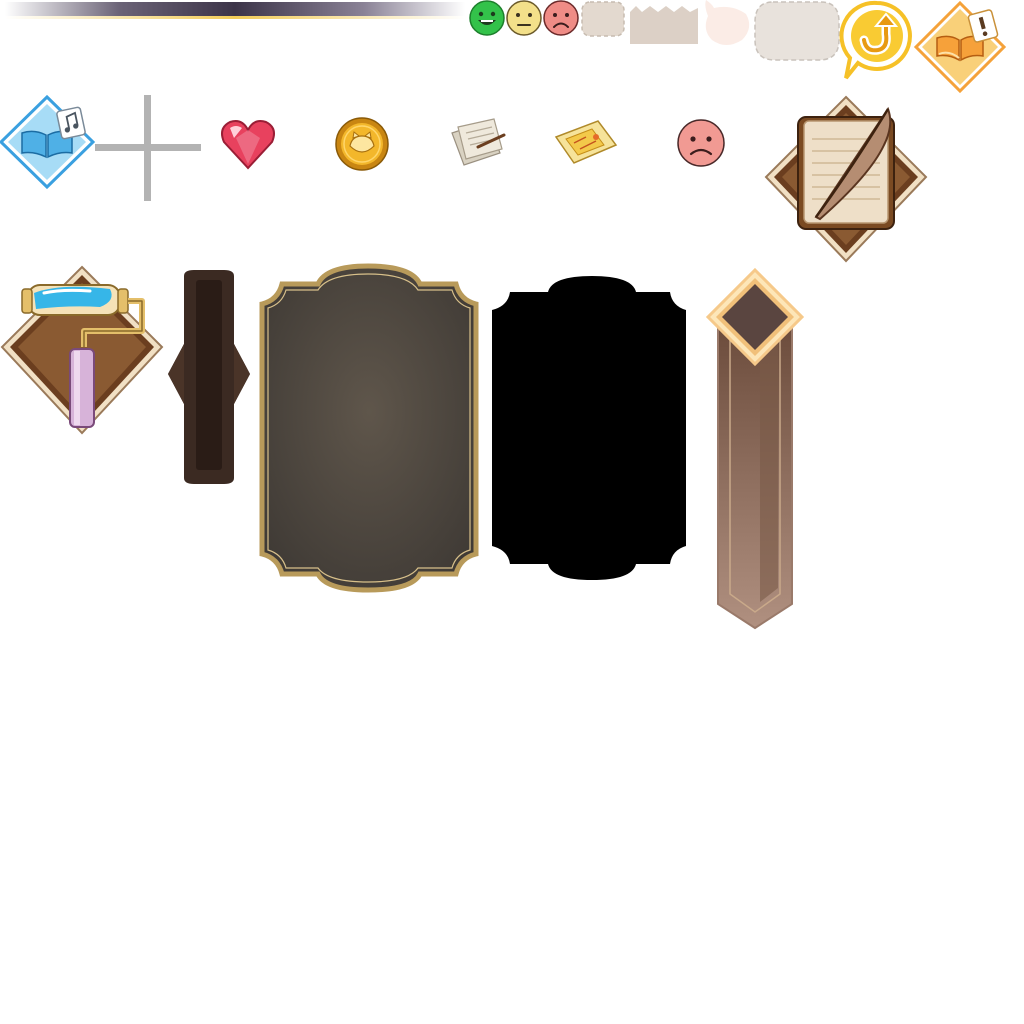 This screenshot has width=1024, height=1024. I want to click on music-book-icon, so click(48, 142).